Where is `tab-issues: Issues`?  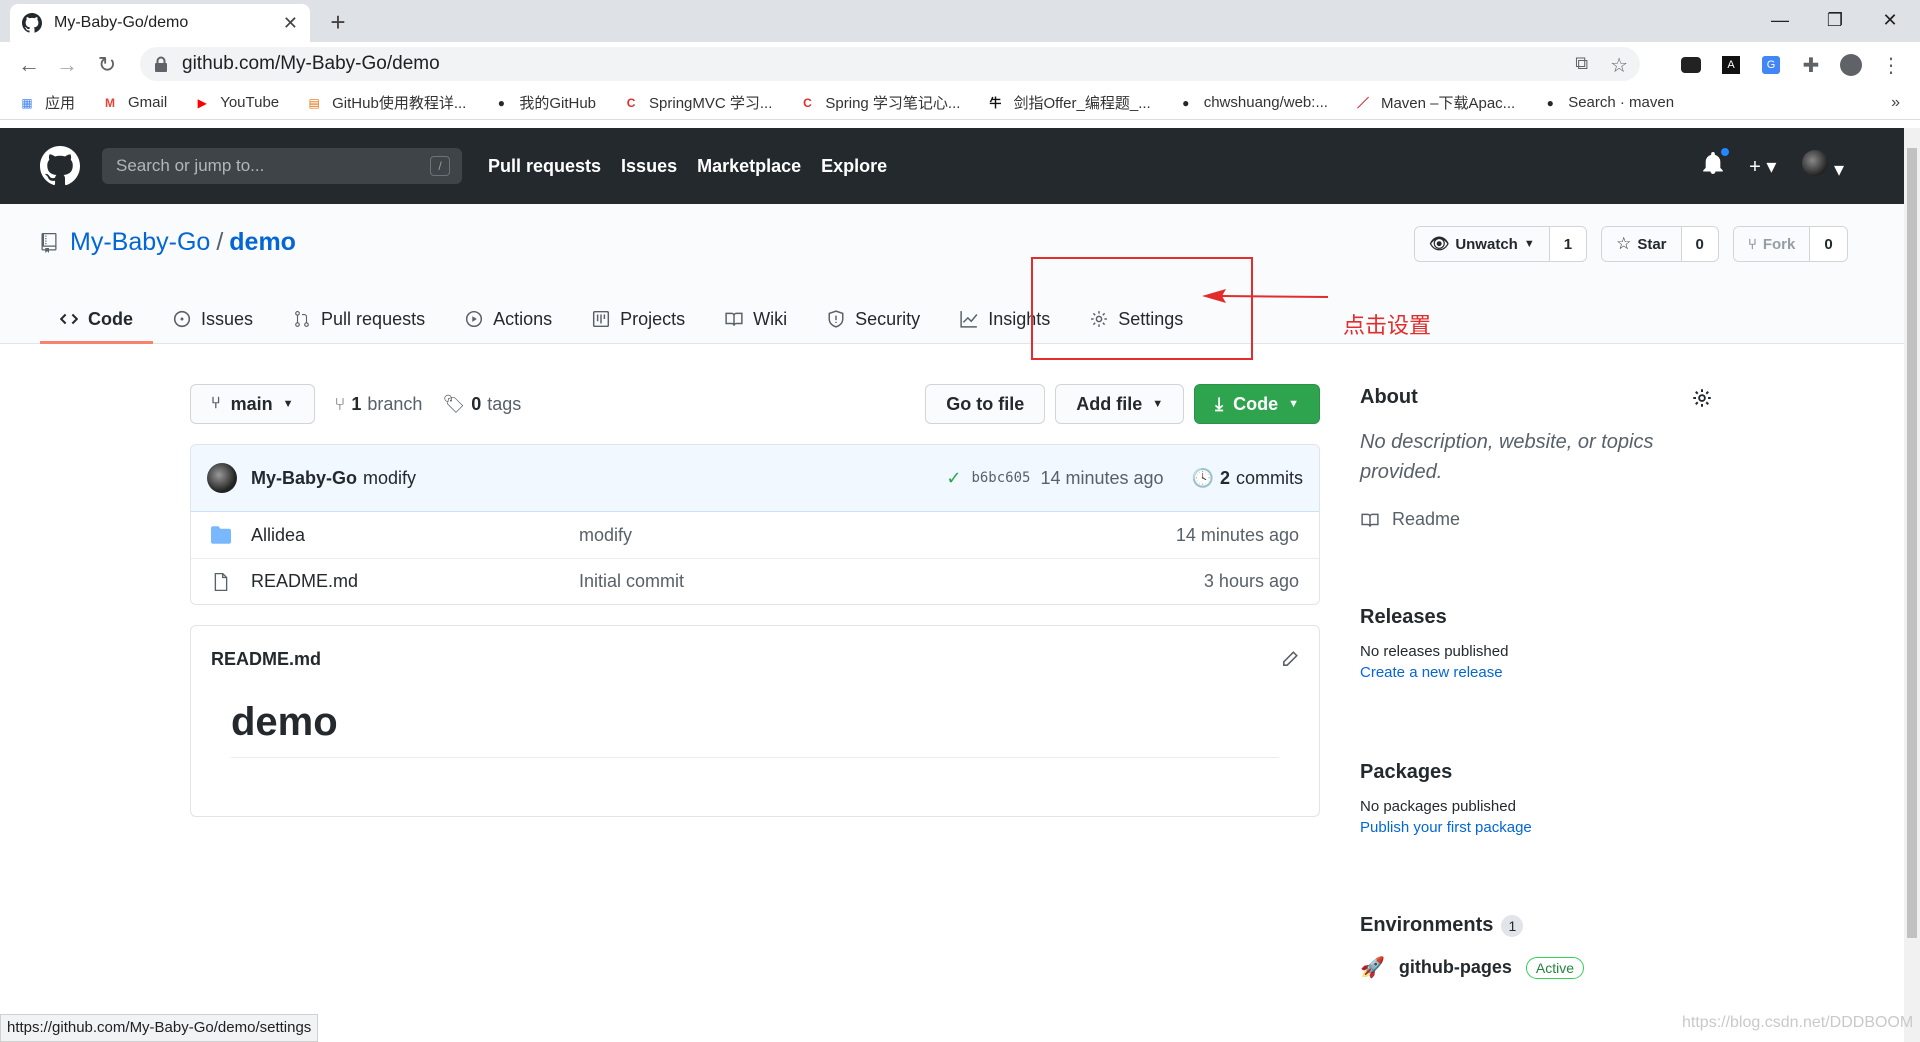 tab-issues: Issues is located at coordinates (213, 319).